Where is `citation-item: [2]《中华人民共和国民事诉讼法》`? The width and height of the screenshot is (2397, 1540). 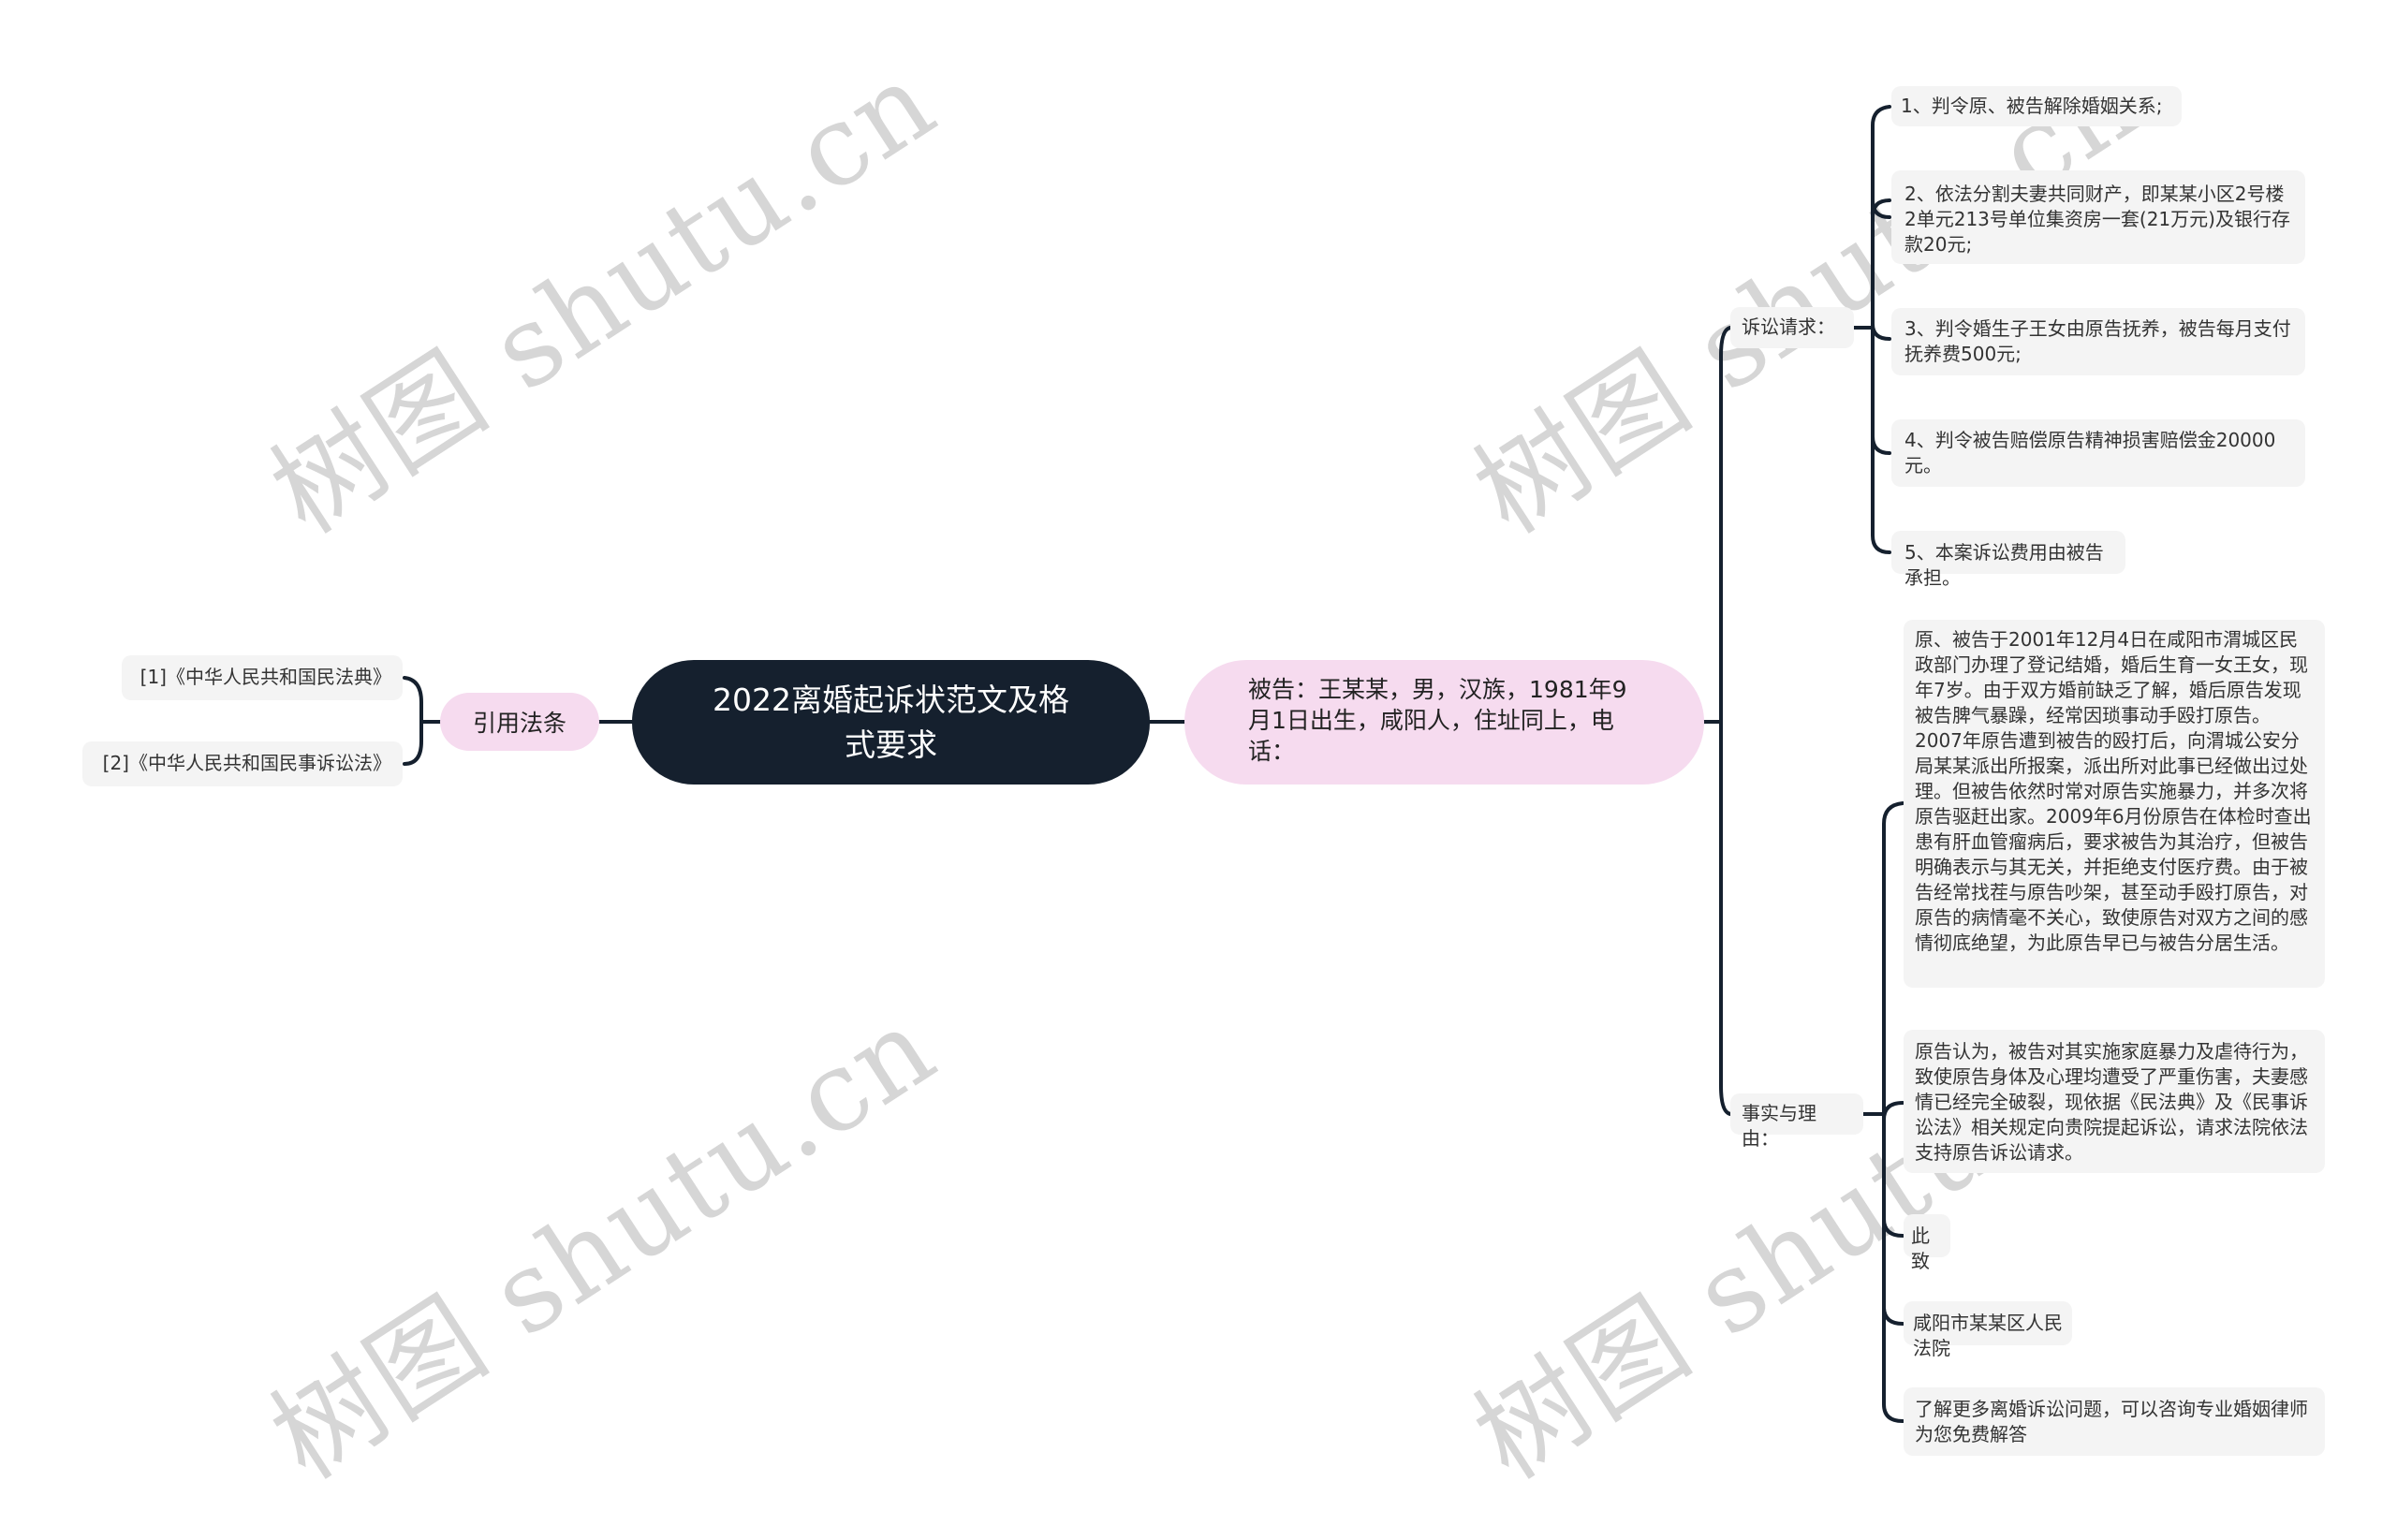
citation-item: [2]《中华人民共和国民事诉讼法》 is located at coordinates (243, 763).